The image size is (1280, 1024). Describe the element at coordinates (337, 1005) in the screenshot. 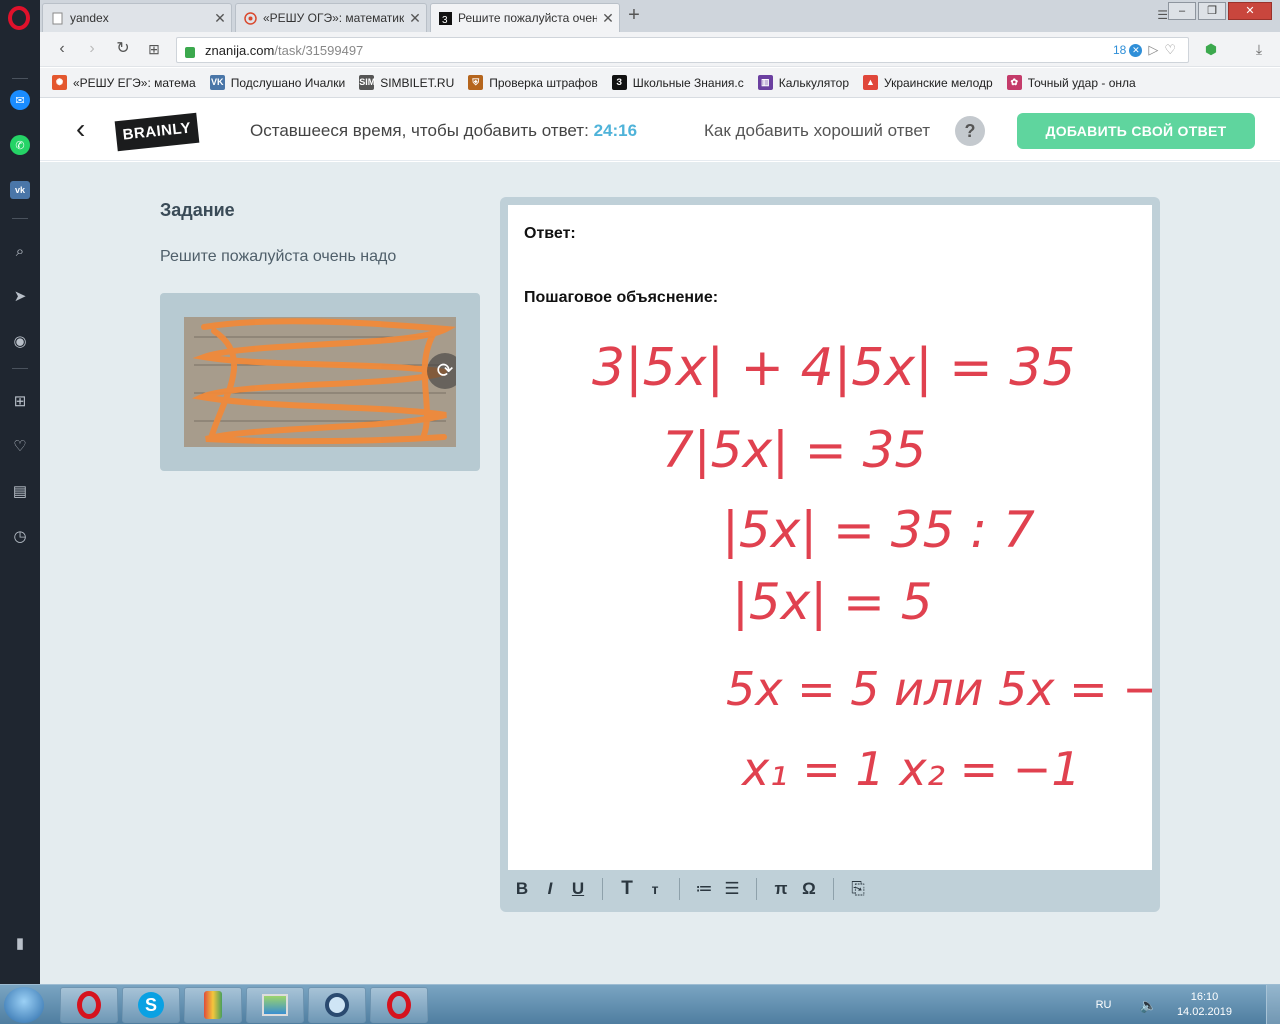

I see `taskbar-magnifier` at that location.